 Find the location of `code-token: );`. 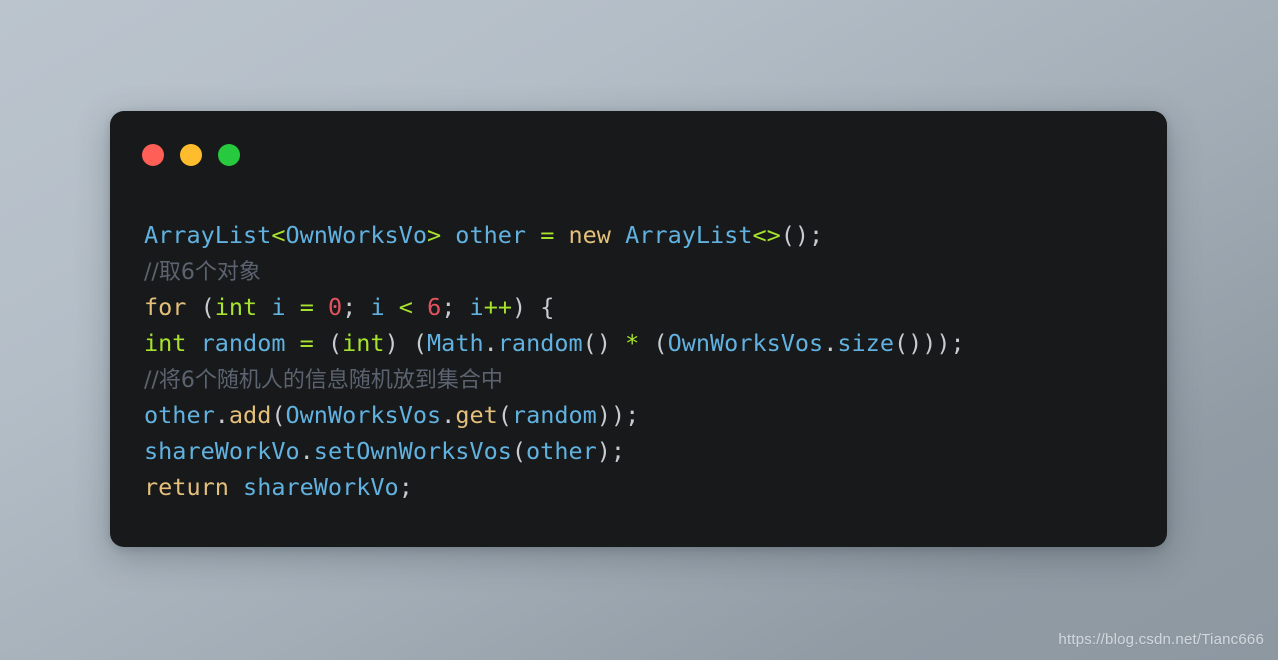

code-token: ); is located at coordinates (611, 451).